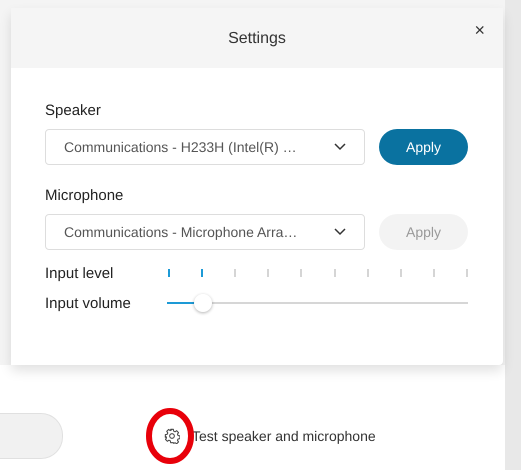 This screenshot has width=521, height=470. What do you see at coordinates (203, 303) in the screenshot?
I see `slider-thumb` at bounding box center [203, 303].